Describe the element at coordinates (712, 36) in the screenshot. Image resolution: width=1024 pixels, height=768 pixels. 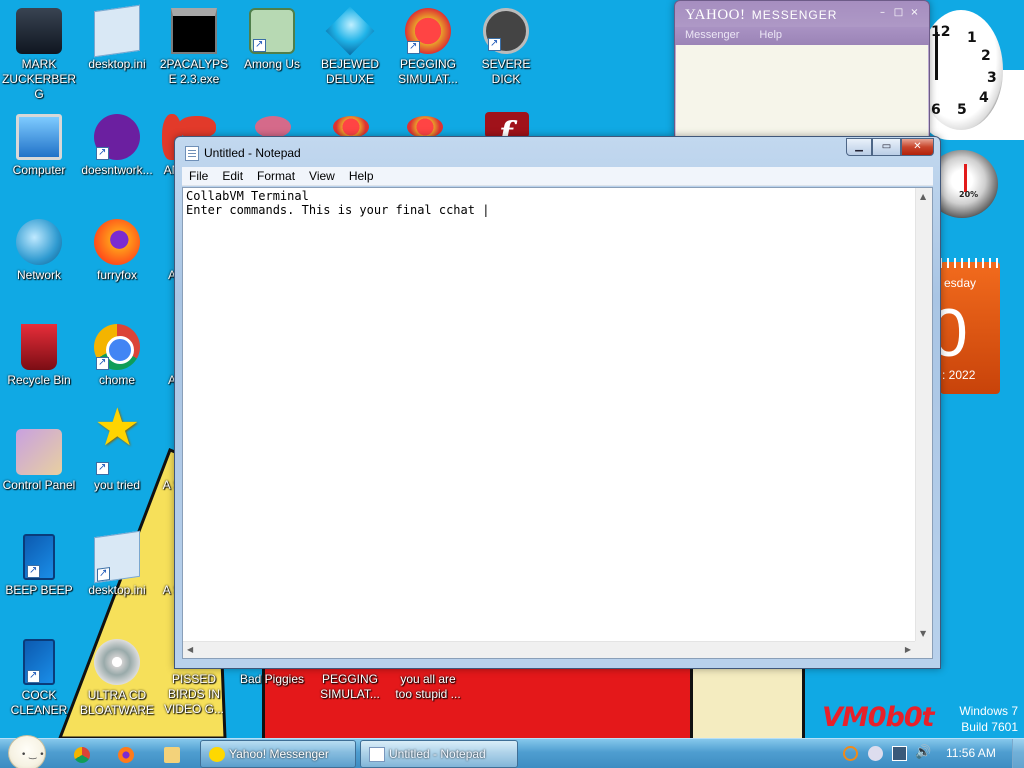
I see `menu-messenger: Messenger` at that location.